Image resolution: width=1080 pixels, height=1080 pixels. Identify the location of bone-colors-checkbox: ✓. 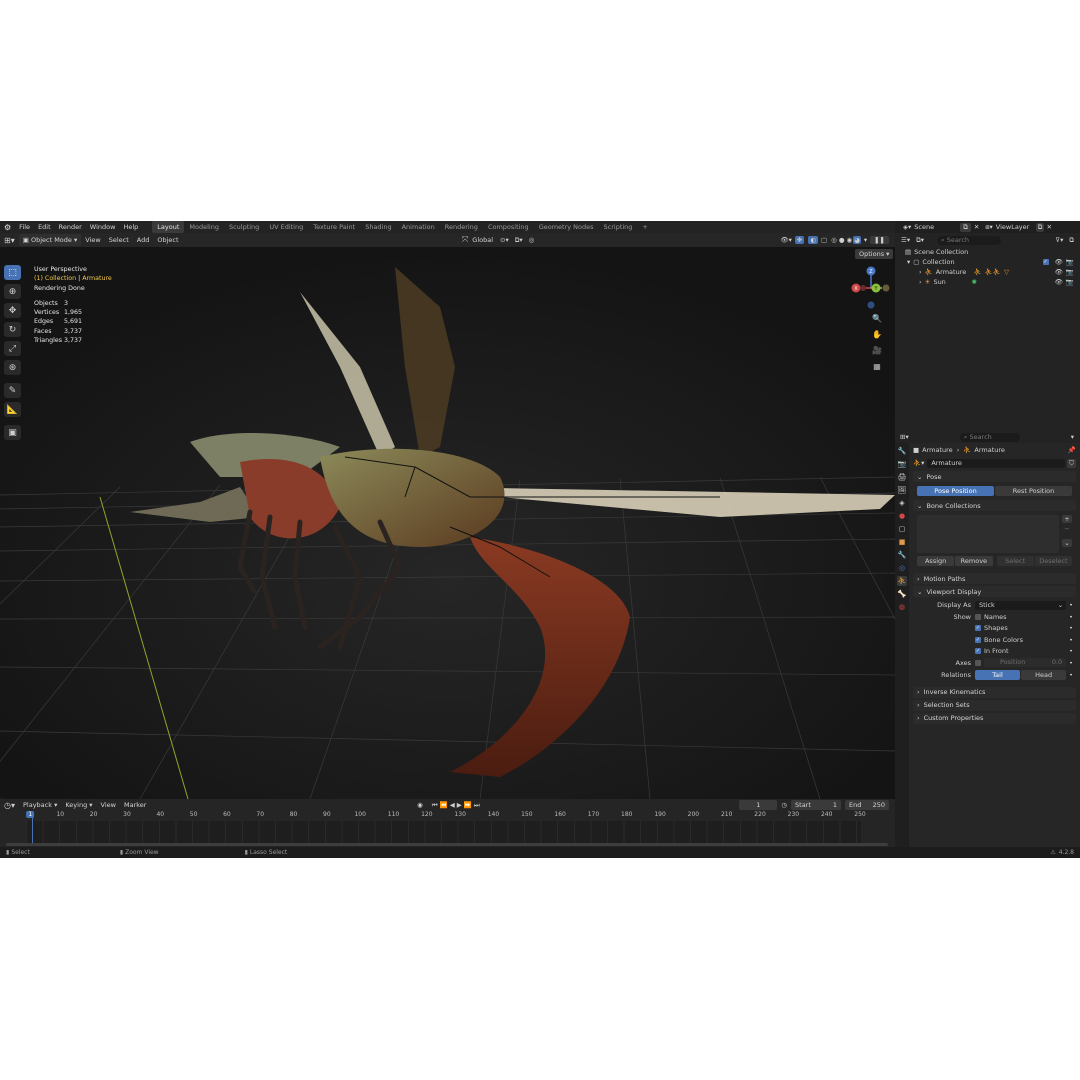
(978, 639).